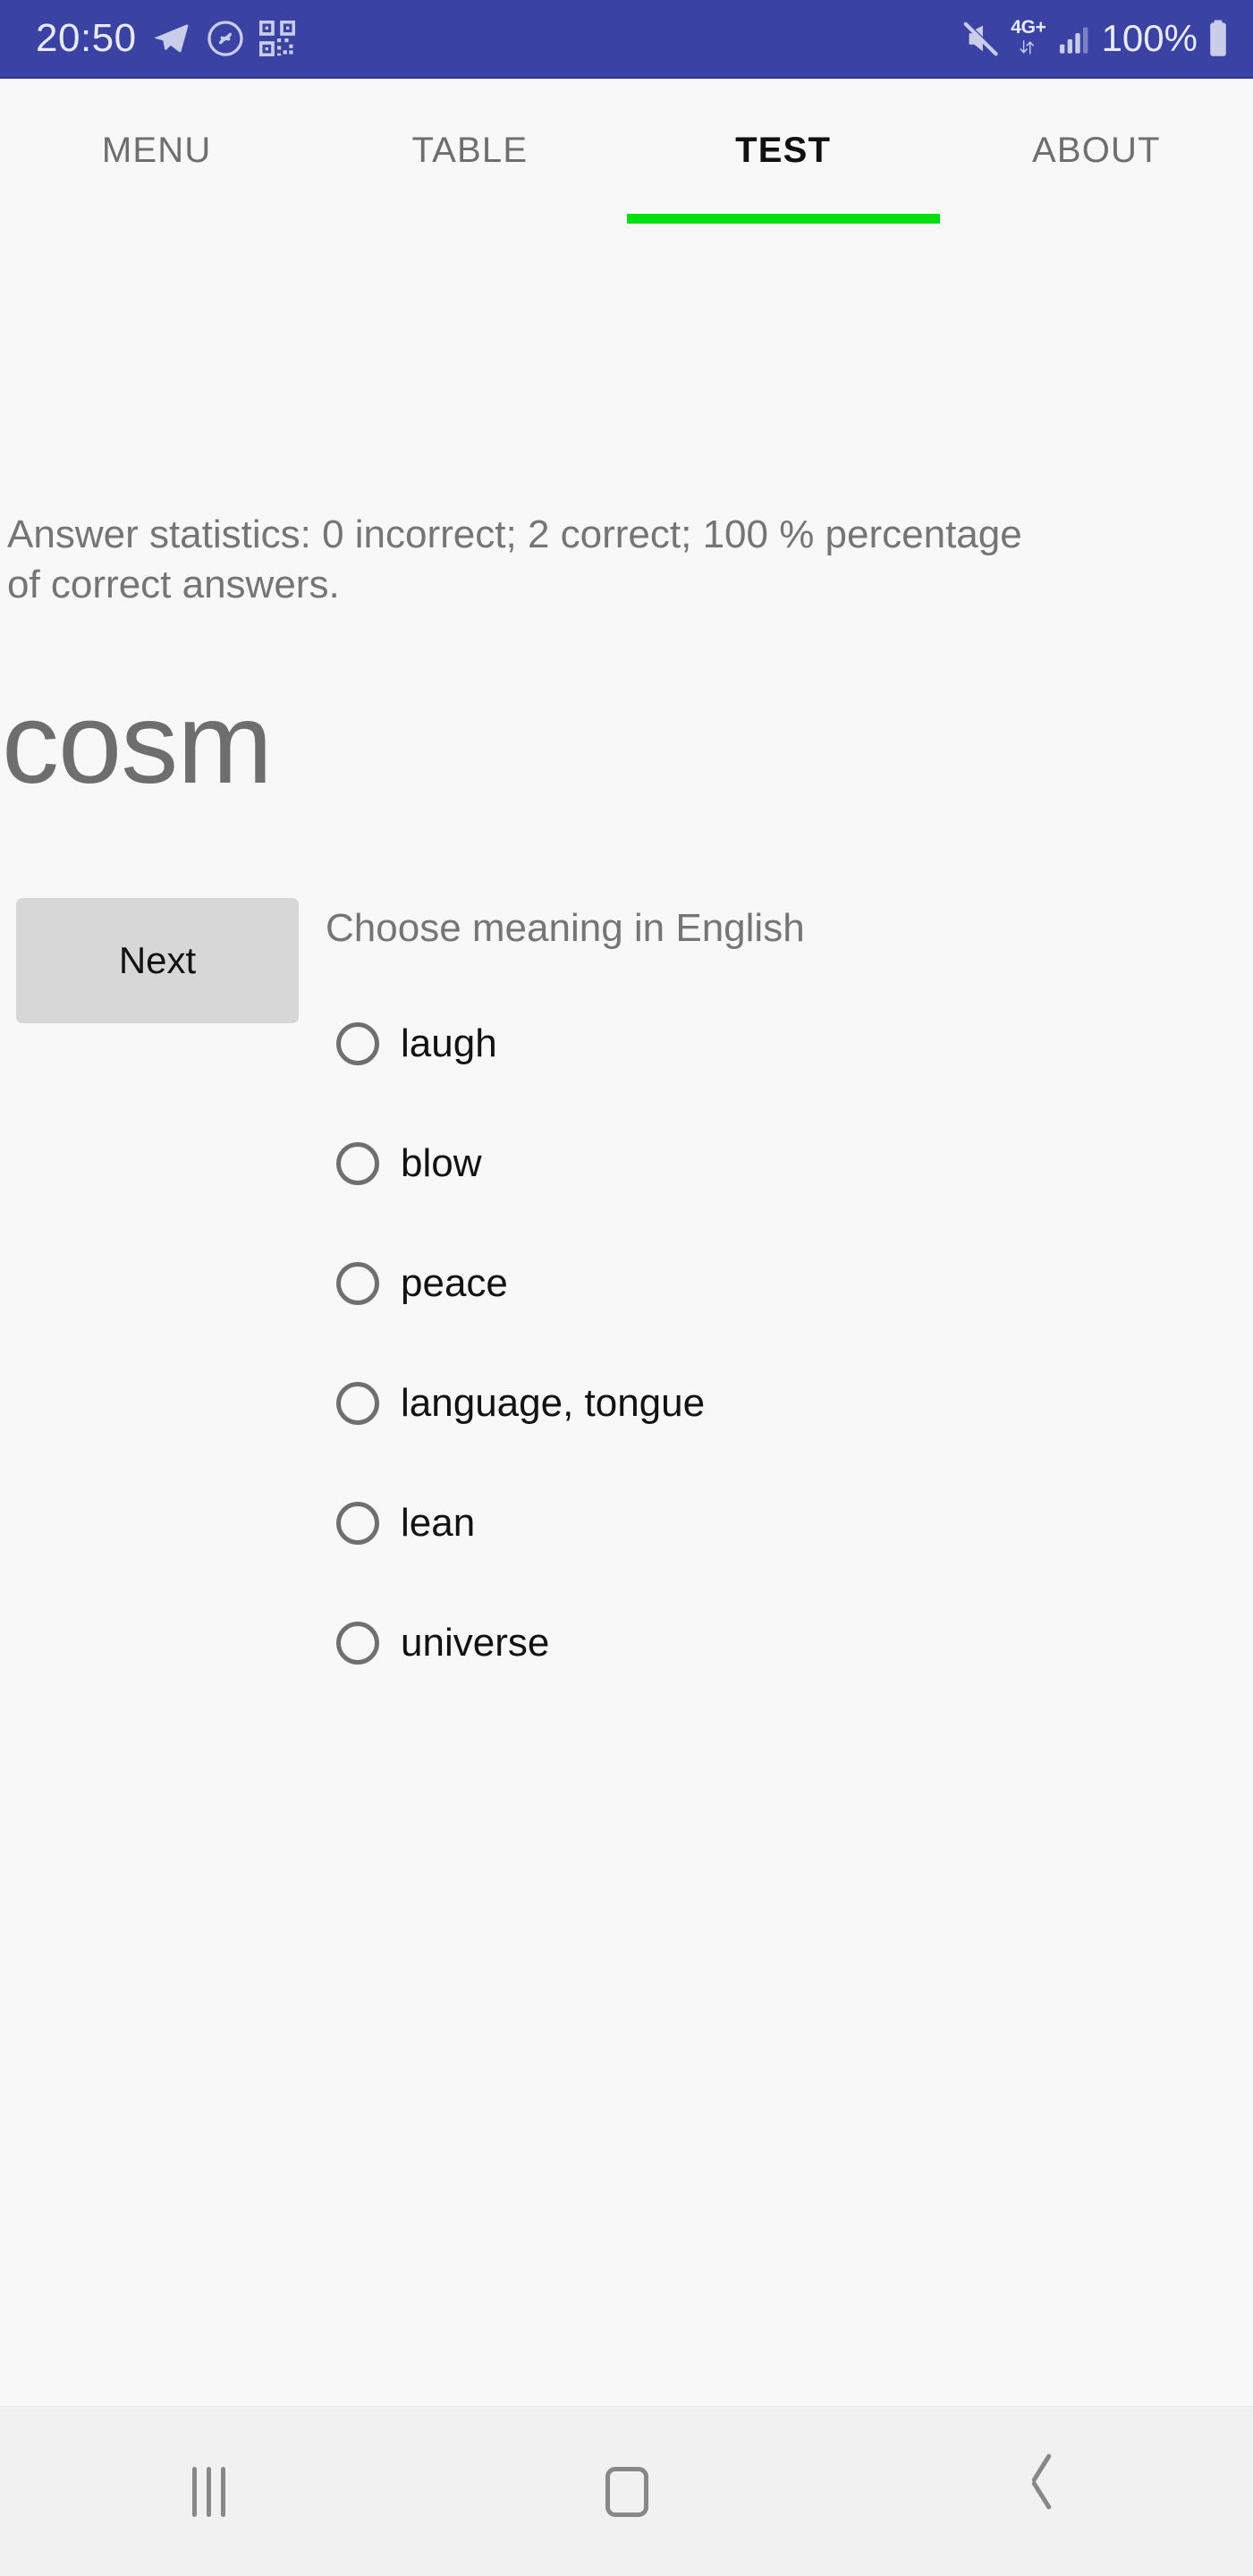  Describe the element at coordinates (469, 164) in the screenshot. I see `tab-table: TABLE` at that location.